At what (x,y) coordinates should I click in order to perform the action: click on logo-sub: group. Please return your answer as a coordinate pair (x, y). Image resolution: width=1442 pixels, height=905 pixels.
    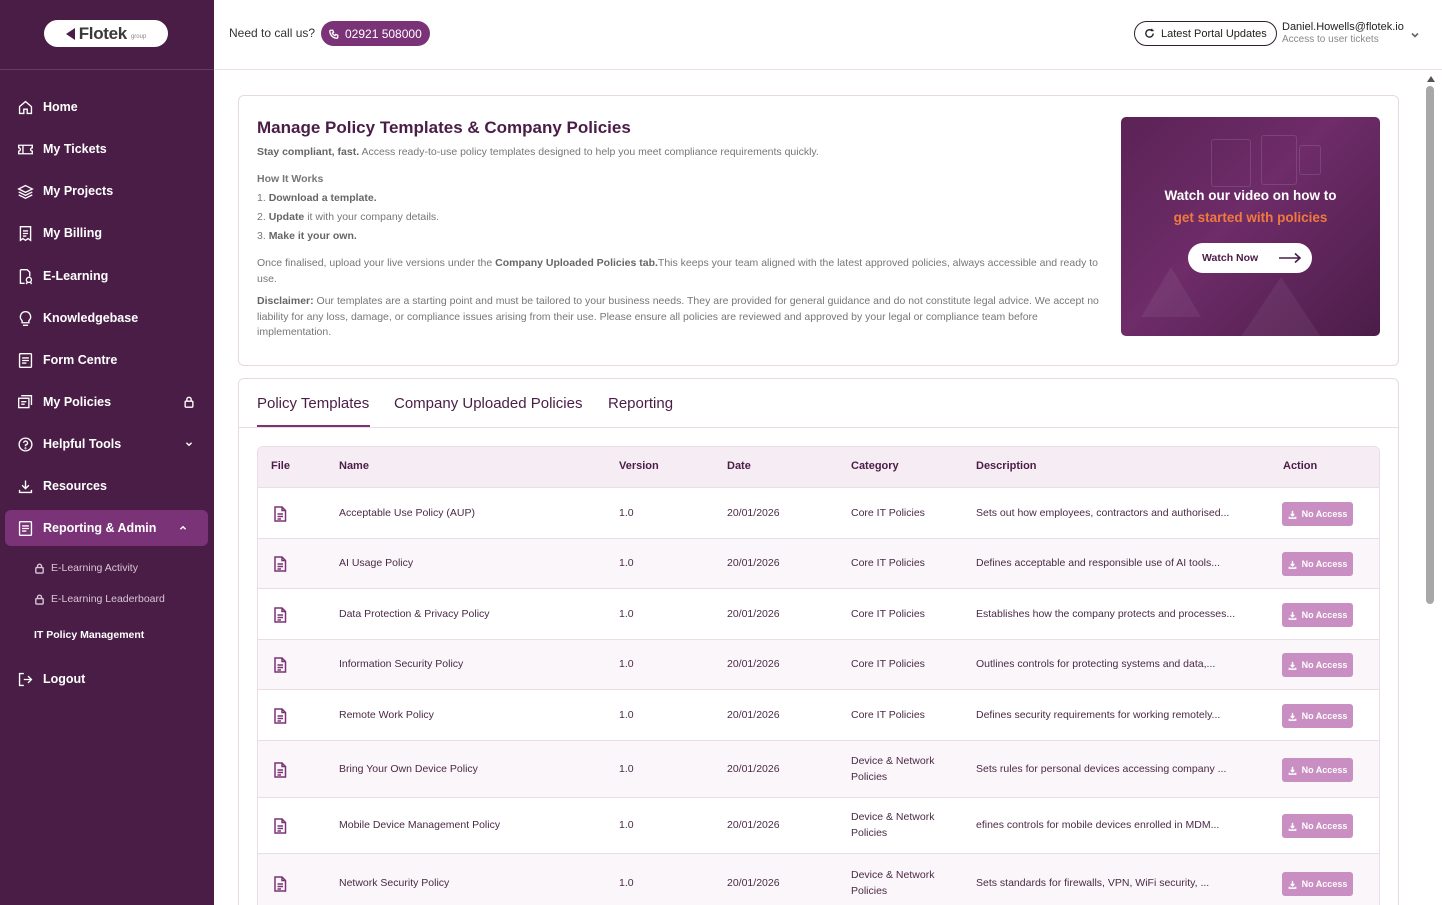
    Looking at the image, I should click on (138, 36).